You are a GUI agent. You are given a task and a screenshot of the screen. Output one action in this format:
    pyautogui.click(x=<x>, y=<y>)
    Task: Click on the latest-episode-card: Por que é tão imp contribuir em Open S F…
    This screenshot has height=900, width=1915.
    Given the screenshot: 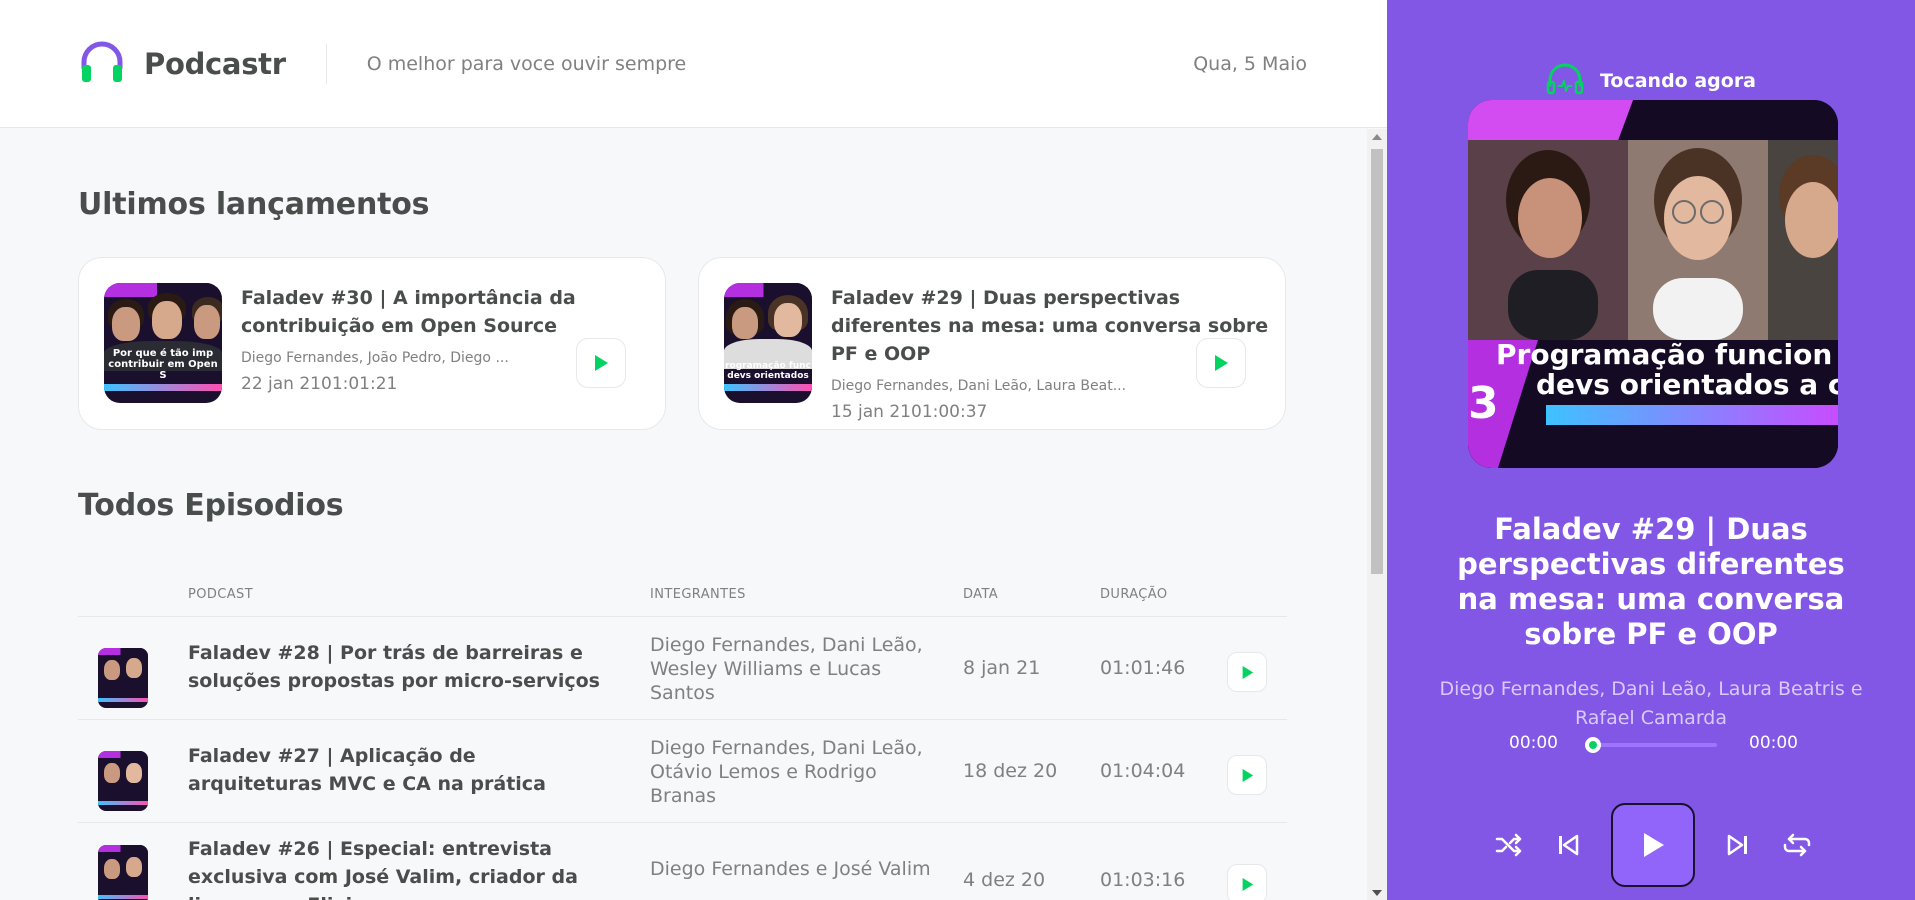 What is the action you would take?
    pyautogui.click(x=372, y=343)
    